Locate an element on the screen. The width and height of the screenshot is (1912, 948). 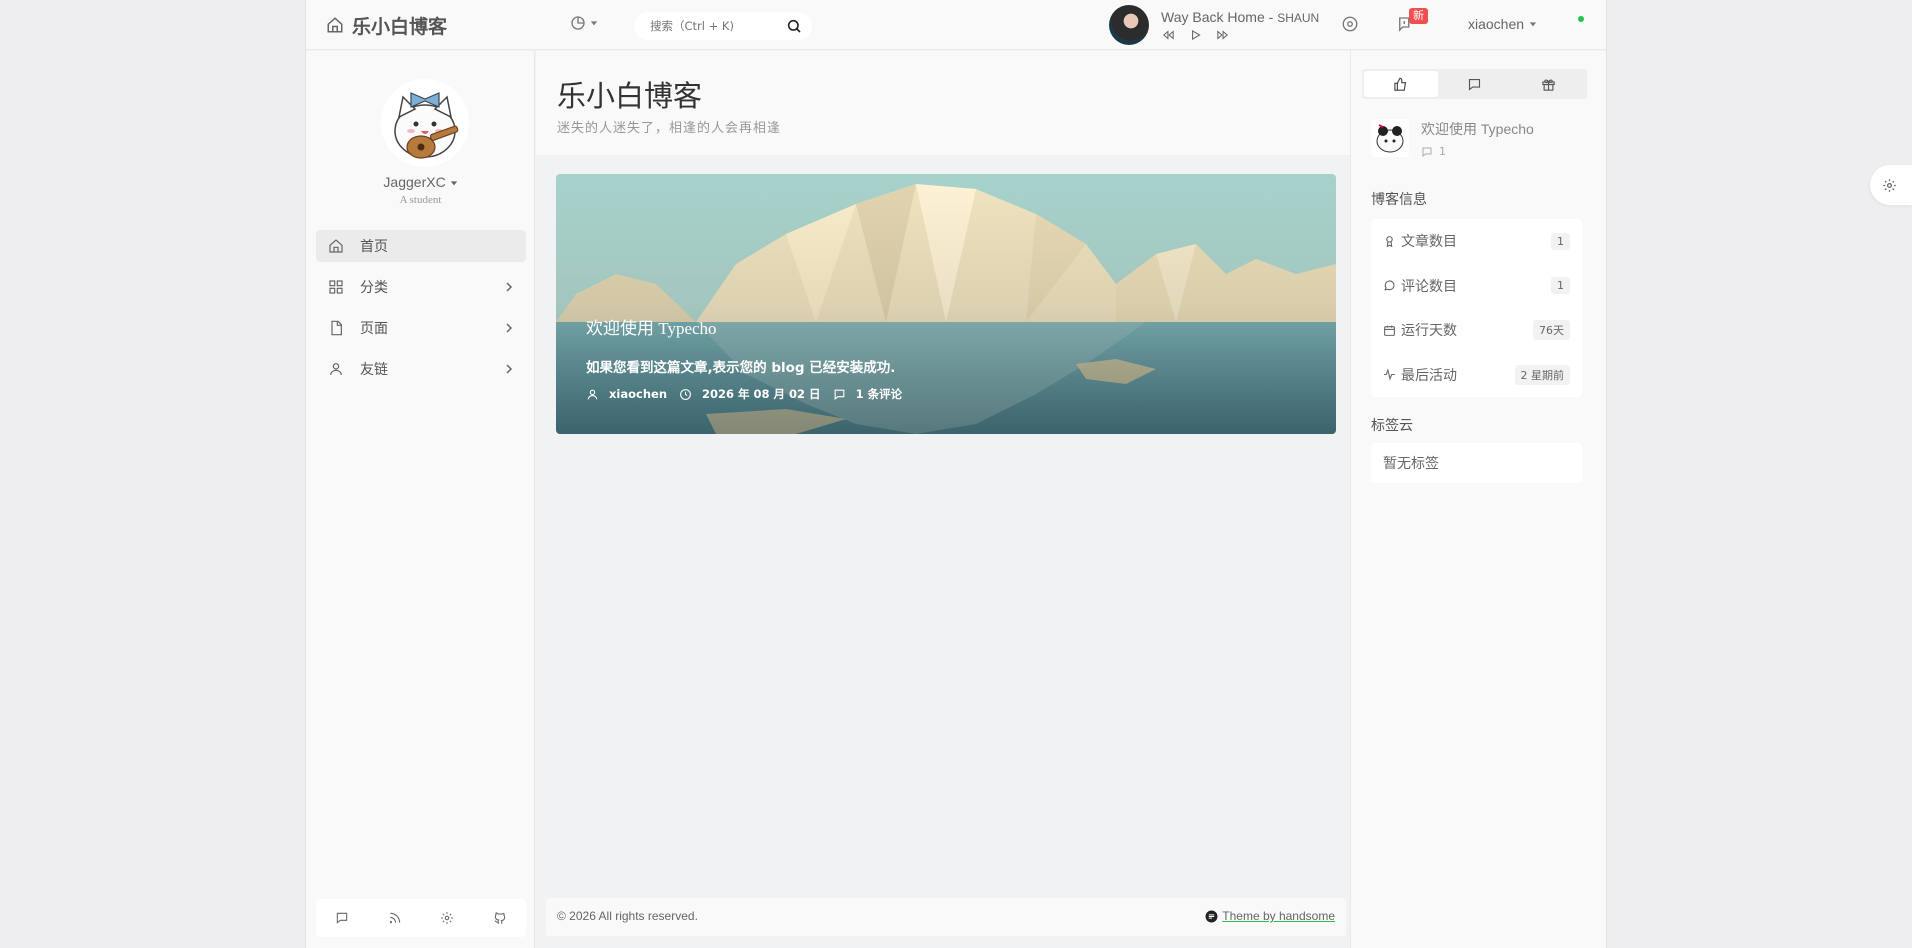
post-comments: 1 条评论 is located at coordinates (879, 394).